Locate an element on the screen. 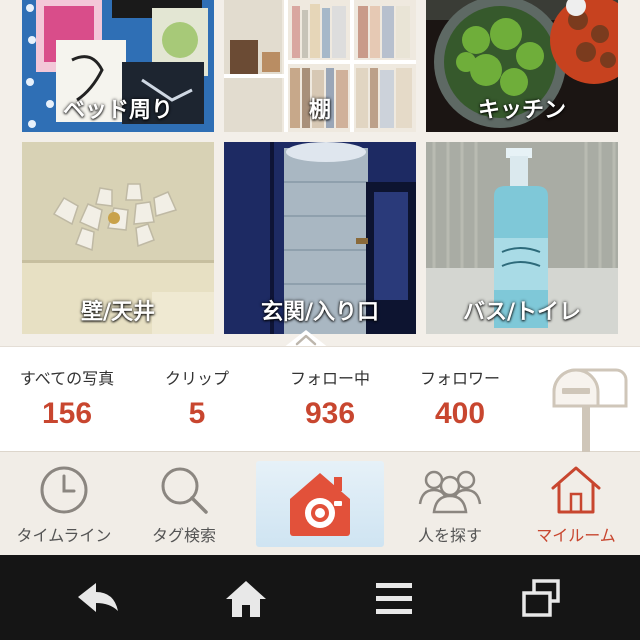  tab-tag-search: タグ検索 is located at coordinates (184, 503).